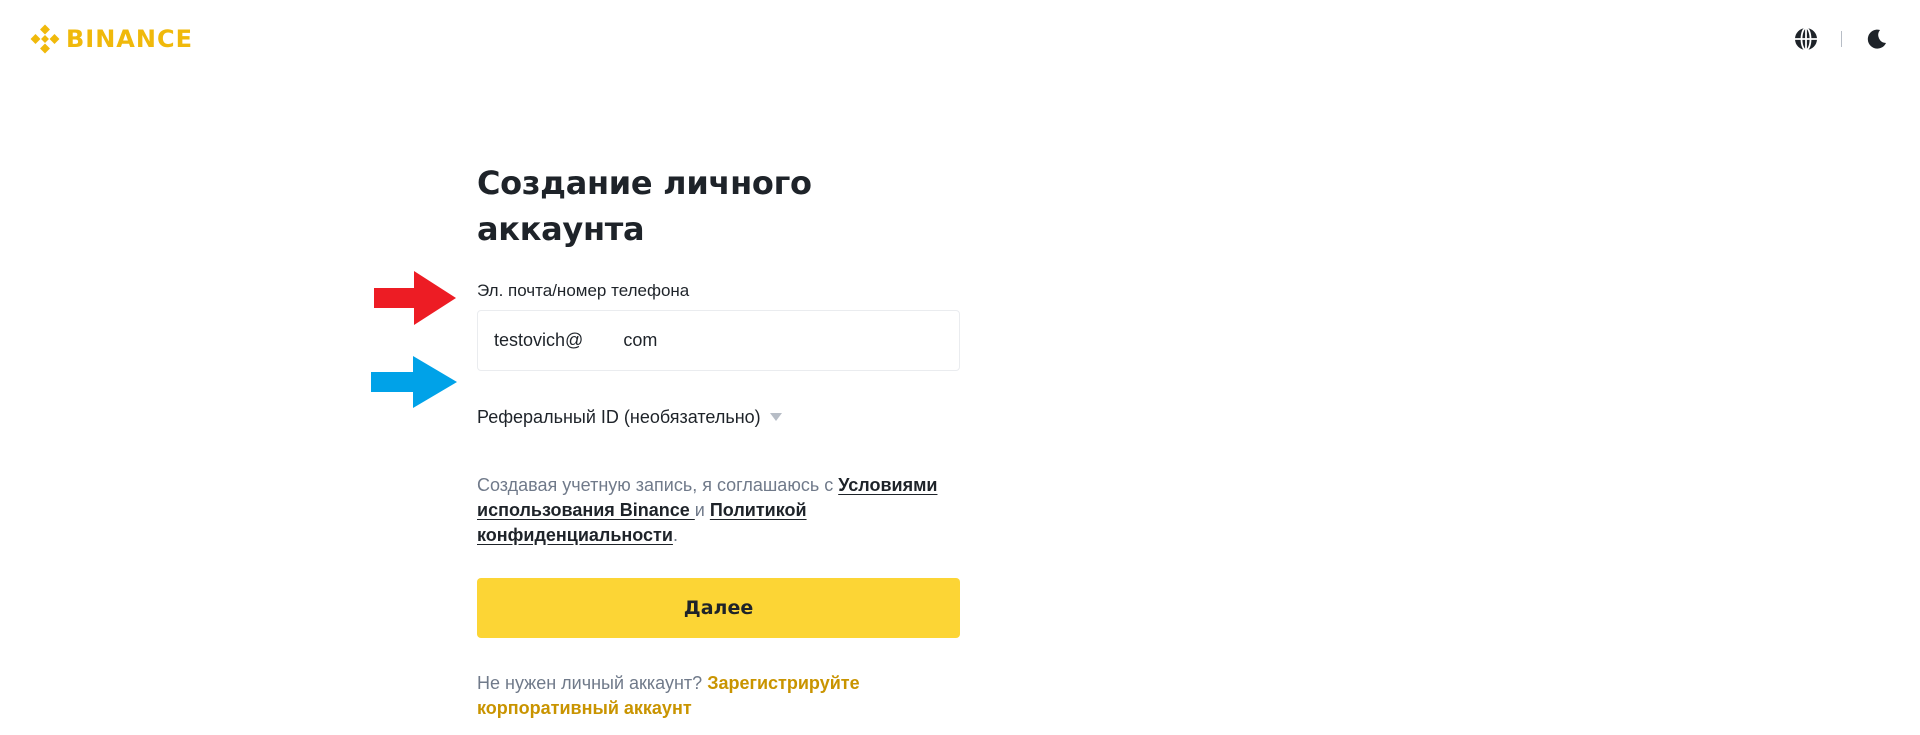 The image size is (1920, 735). What do you see at coordinates (583, 290) in the screenshot?
I see `email-label: Эл. почта/номер телефона` at bounding box center [583, 290].